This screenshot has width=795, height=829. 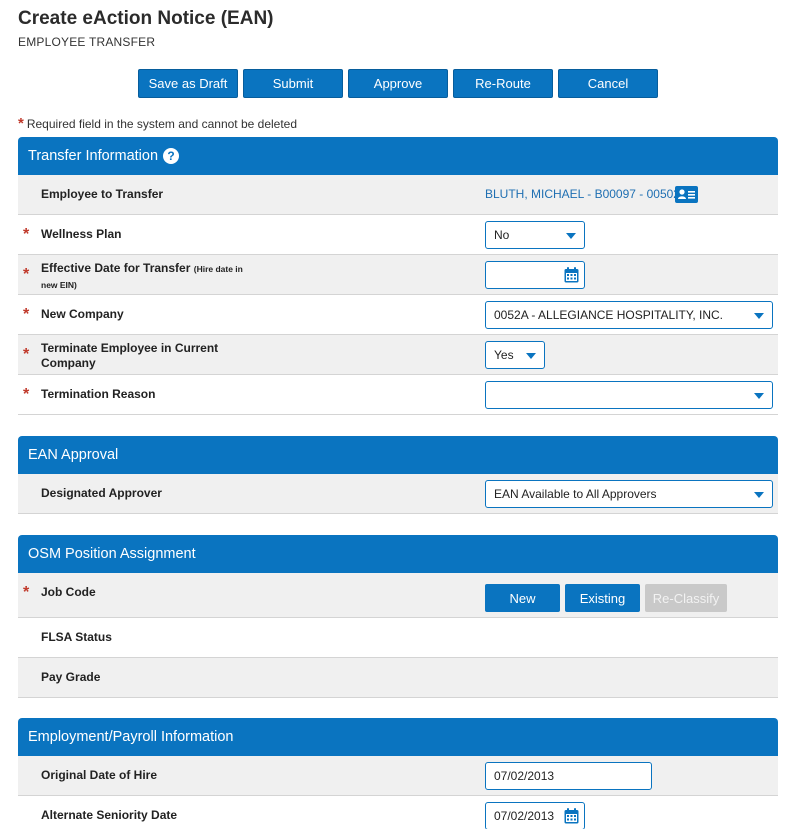 I want to click on designated-approver-value: EAN Available to All Approvers, so click(x=575, y=494).